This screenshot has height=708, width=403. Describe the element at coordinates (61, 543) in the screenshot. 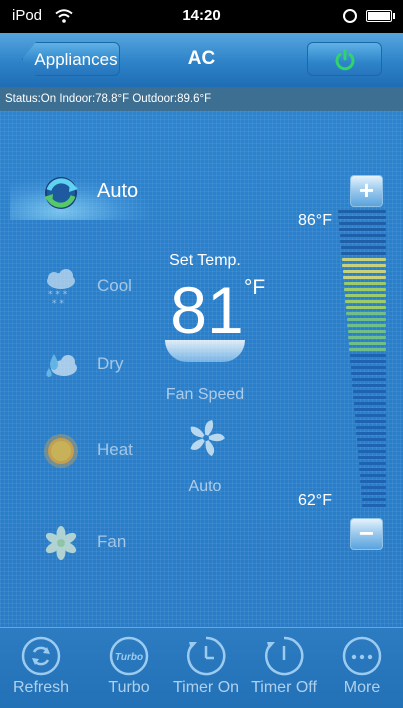

I see `fan-mode-icon` at that location.